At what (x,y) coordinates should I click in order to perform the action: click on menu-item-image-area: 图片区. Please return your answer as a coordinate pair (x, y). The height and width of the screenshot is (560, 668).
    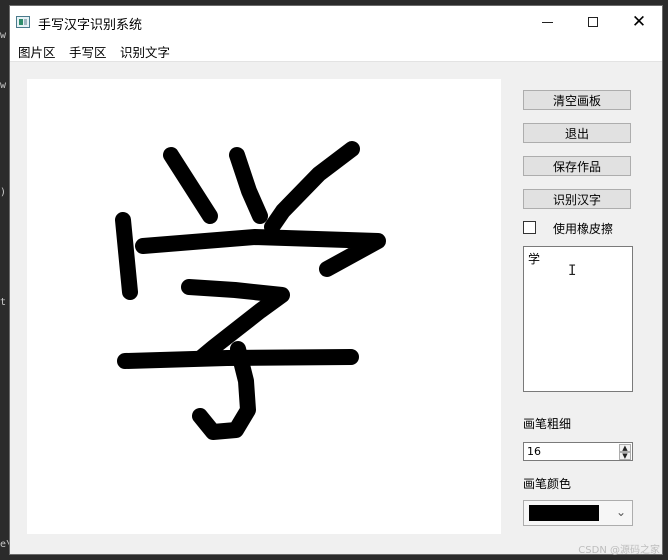
    Looking at the image, I should click on (37, 51).